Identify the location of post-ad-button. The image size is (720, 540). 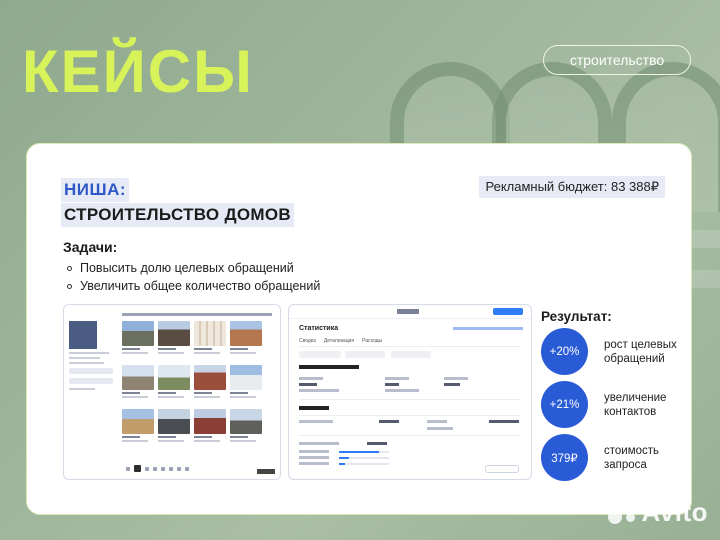
(508, 311).